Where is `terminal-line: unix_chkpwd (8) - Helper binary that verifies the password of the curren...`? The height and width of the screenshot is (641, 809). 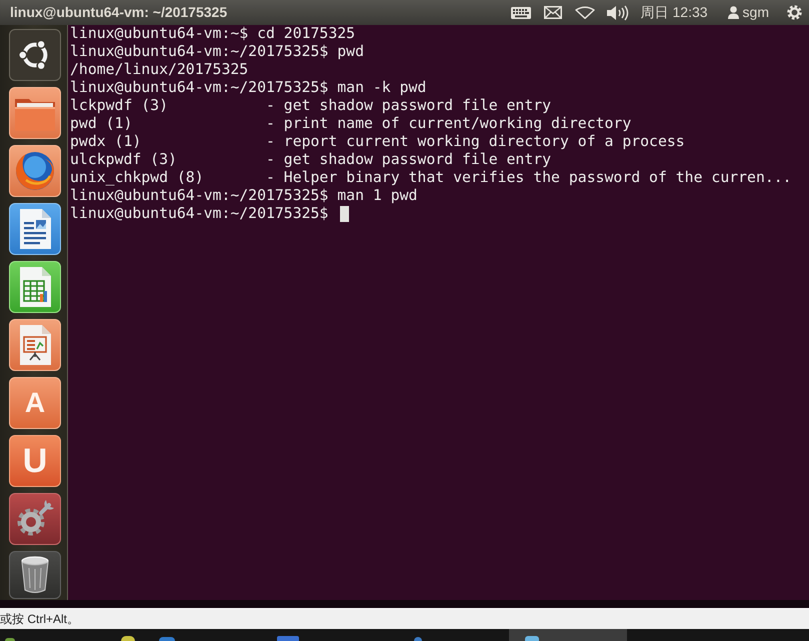
terminal-line: unix_chkpwd (8) - Helper binary that verifies the password of the curren... is located at coordinates (431, 178).